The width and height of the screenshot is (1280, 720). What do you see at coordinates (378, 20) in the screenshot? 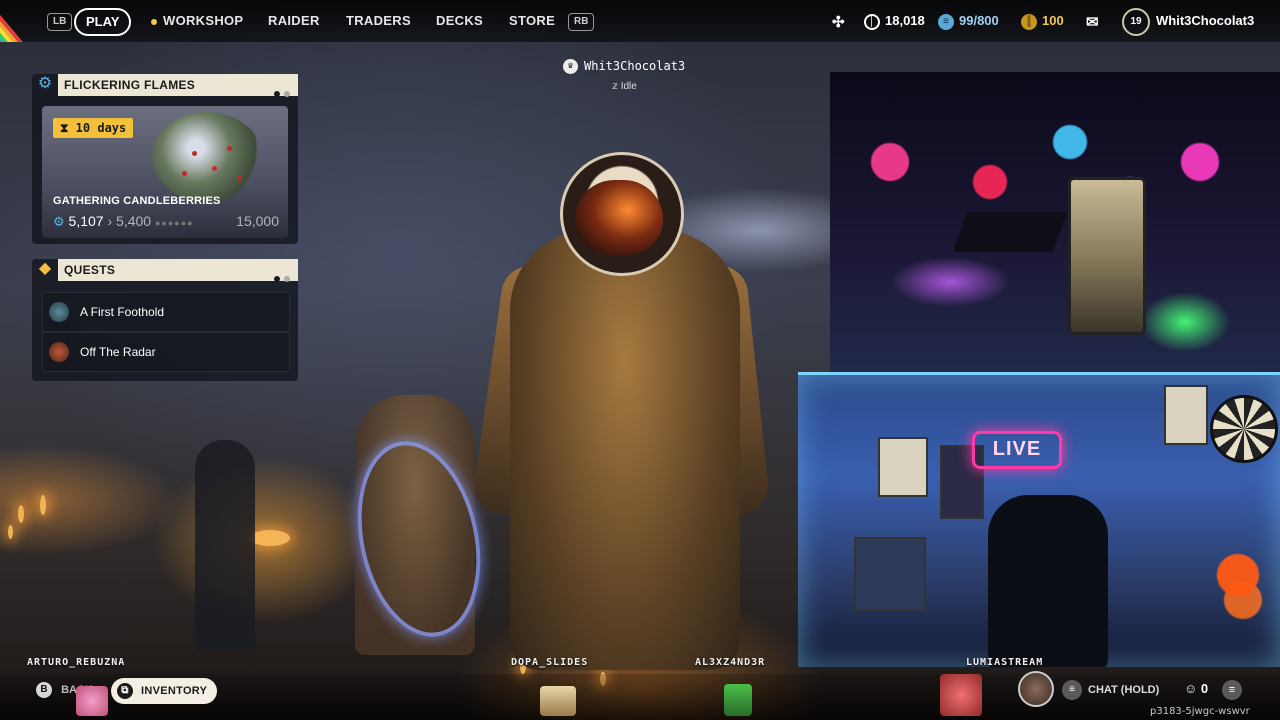
I see `nav-traders: TRADERS` at bounding box center [378, 20].